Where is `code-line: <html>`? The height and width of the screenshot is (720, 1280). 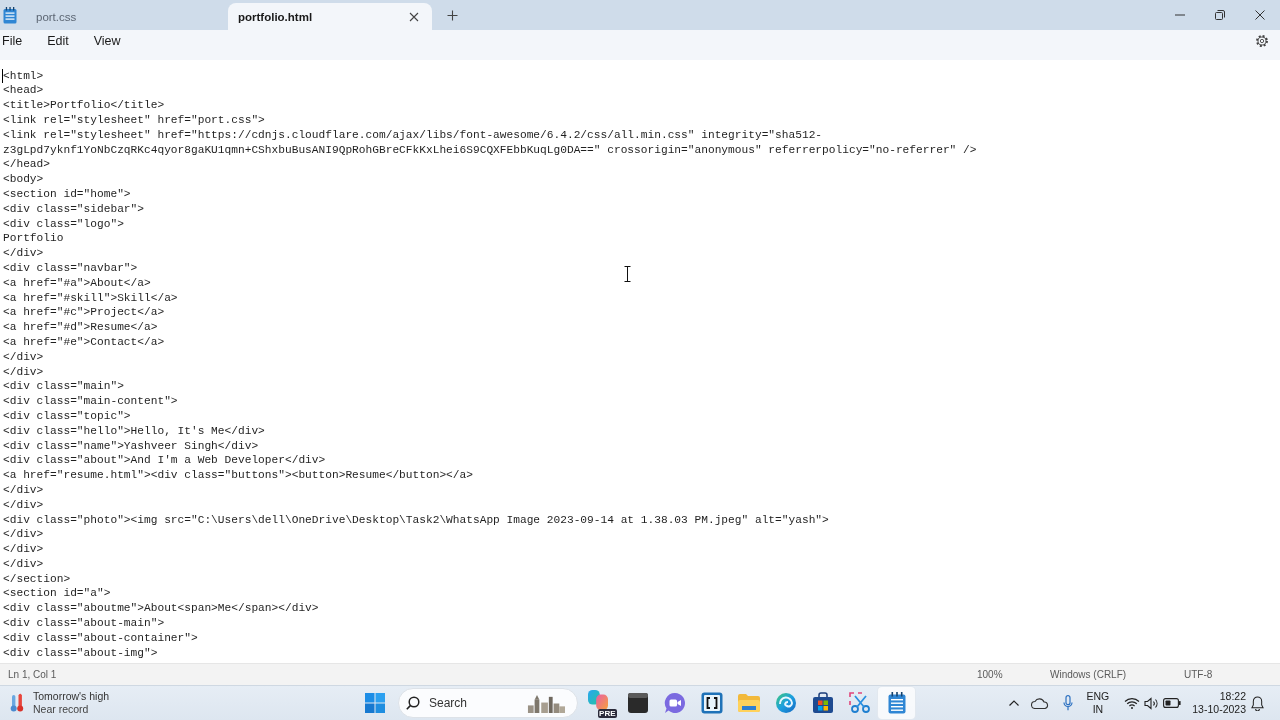 code-line: <html> is located at coordinates (23, 76).